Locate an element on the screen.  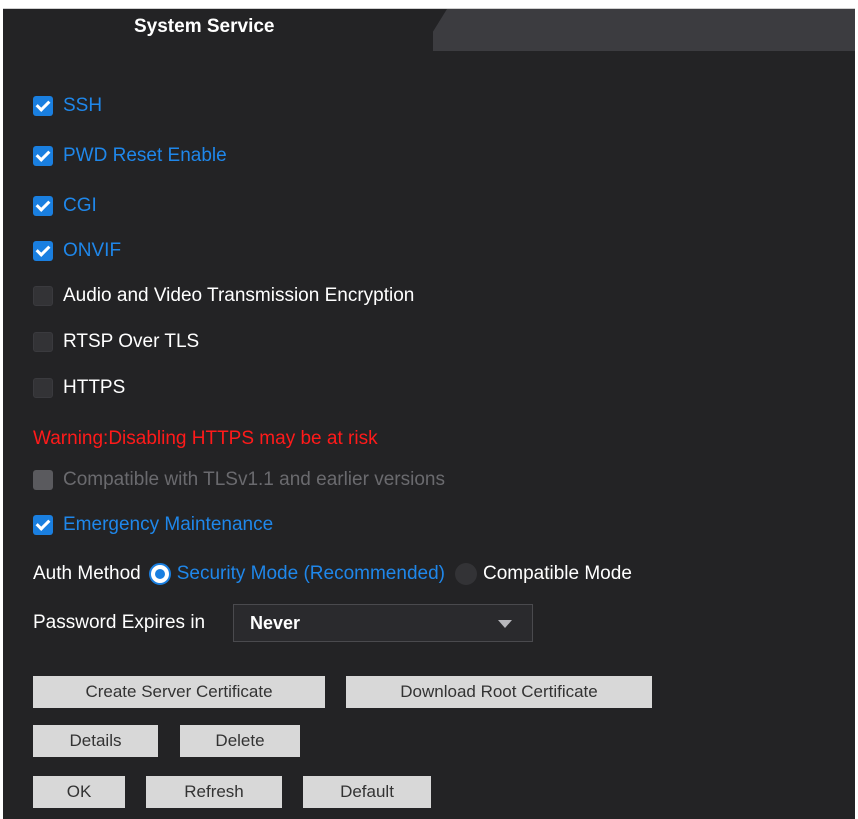
rtsp-tls-label: RTSP Over TLS is located at coordinates (131, 341).